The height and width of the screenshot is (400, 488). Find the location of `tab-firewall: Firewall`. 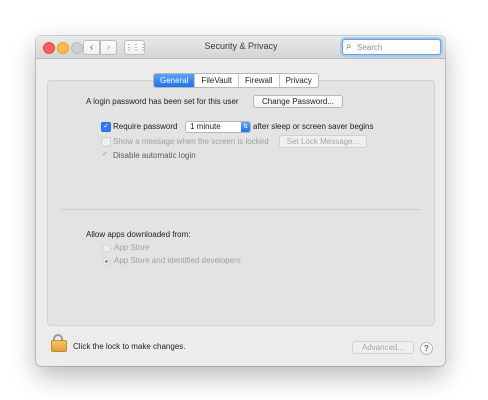

tab-firewall: Firewall is located at coordinates (258, 80).